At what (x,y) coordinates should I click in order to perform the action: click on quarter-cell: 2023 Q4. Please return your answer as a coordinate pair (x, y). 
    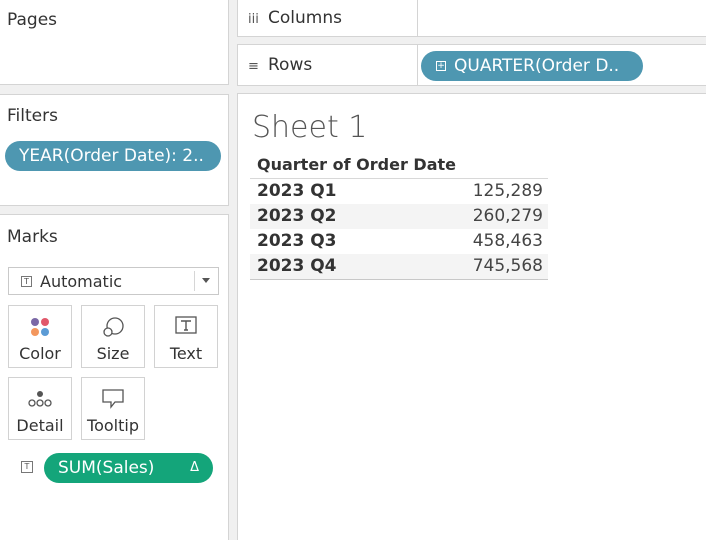
    Looking at the image, I should click on (297, 266).